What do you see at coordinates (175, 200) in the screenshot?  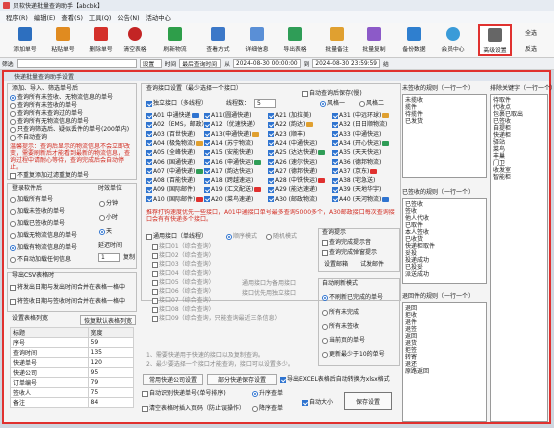 I see `api-checkbox: A10 (国际邮件)` at bounding box center [175, 200].